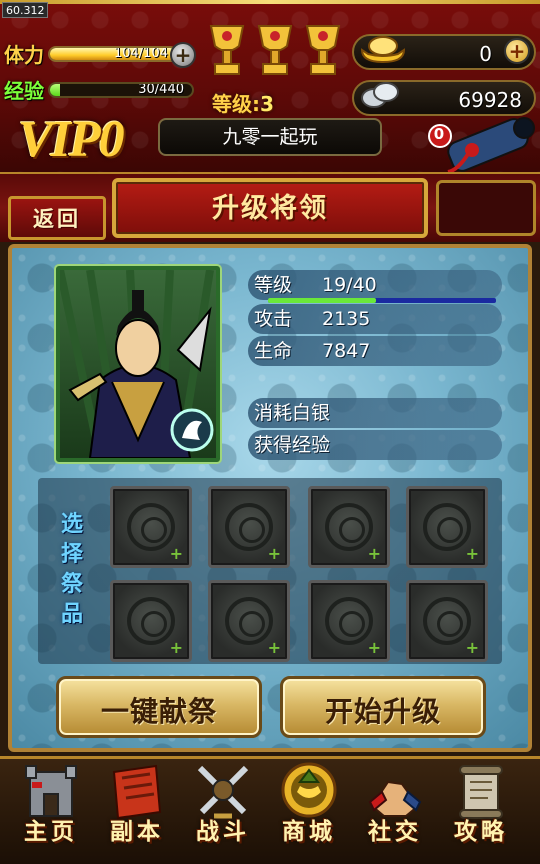 The height and width of the screenshot is (864, 540). I want to click on attack-label: 攻击, so click(273, 319).